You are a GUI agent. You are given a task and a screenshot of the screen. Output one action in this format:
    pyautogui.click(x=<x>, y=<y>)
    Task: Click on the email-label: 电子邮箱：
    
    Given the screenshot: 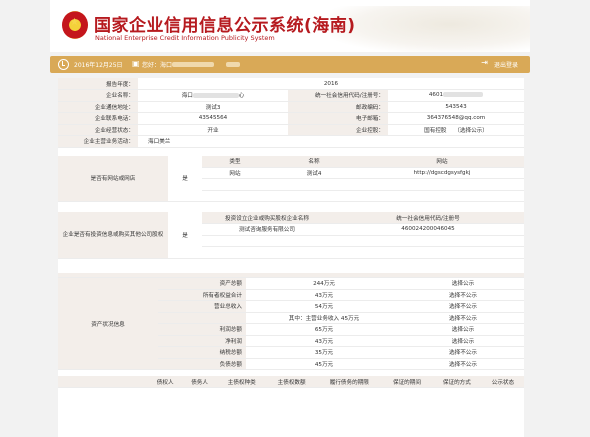 What is the action you would take?
    pyautogui.click(x=338, y=118)
    